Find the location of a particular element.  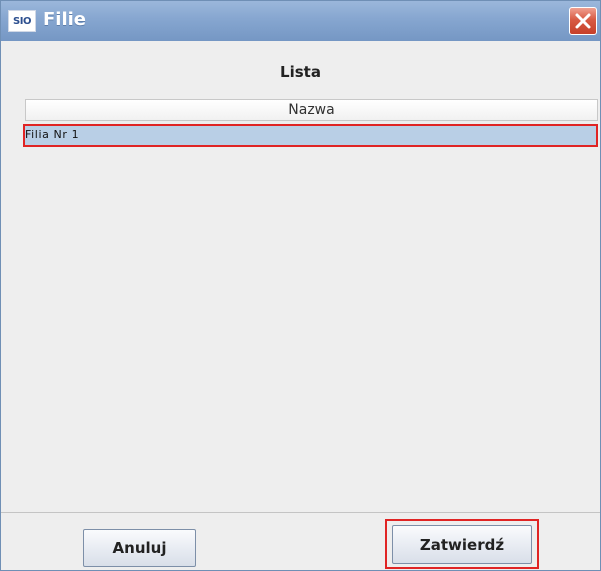

table-cell-nazwa: Filia Nr 1 is located at coordinates (52, 134).